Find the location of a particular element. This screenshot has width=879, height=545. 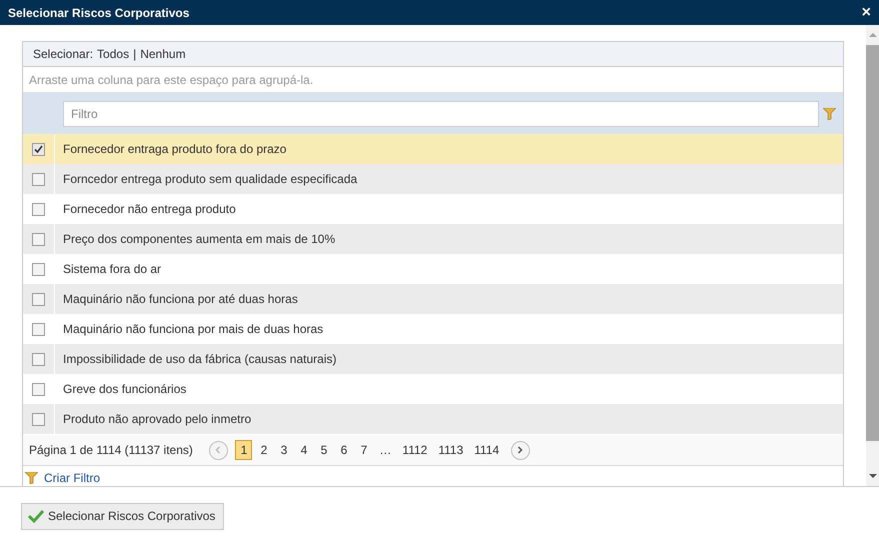

select-all-link: Todos is located at coordinates (113, 54).